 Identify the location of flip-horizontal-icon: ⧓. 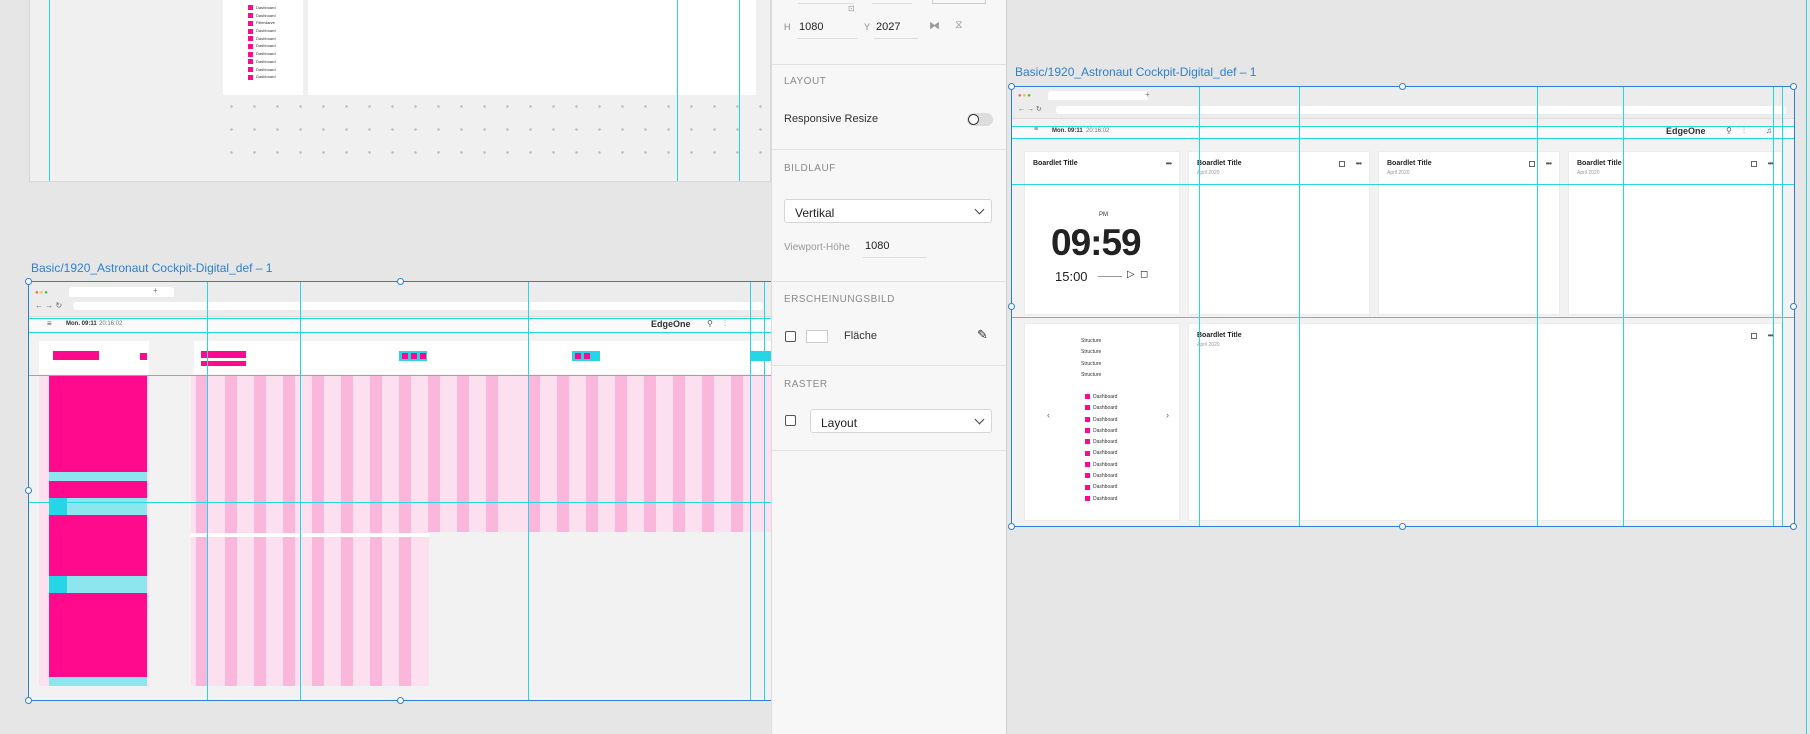
(934, 25).